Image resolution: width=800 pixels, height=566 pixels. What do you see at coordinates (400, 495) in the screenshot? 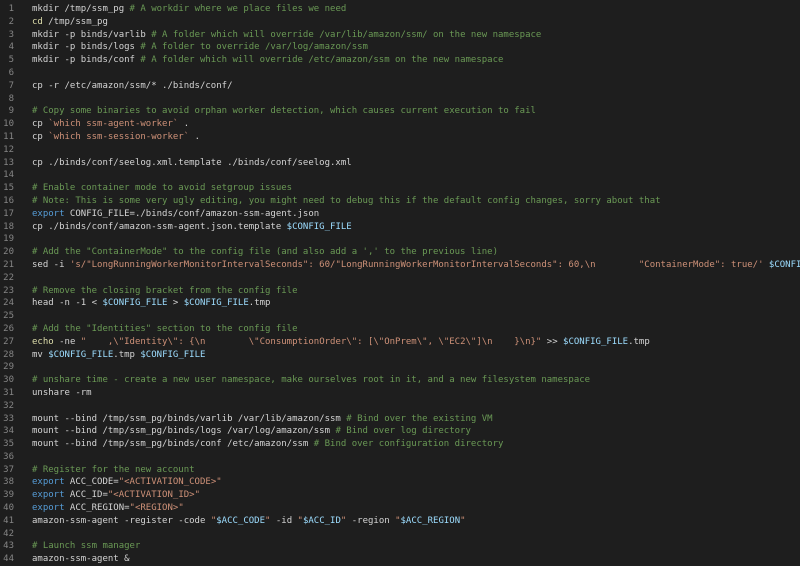
I see `code-line: 39 export ACC_ID="<ACTIVATION_ID>"` at bounding box center [400, 495].